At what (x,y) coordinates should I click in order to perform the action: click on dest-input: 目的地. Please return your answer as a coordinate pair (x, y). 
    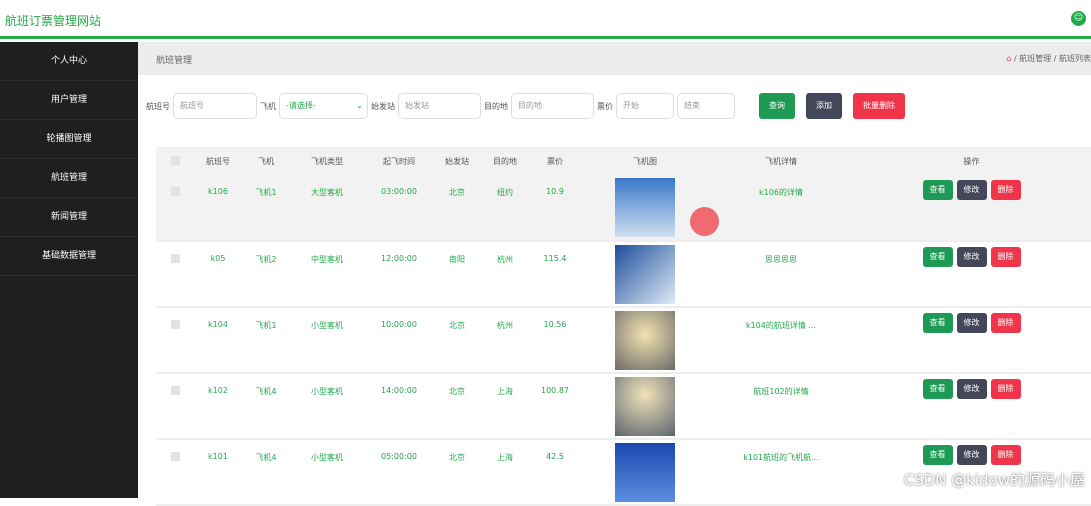
    Looking at the image, I should click on (552, 106).